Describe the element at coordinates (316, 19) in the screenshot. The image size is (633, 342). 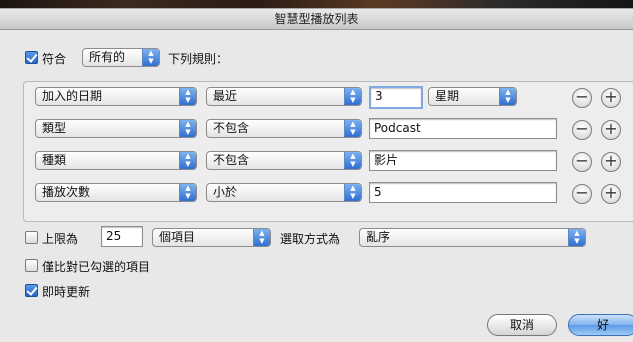
I see `dialog-title: 智慧型播放列表` at that location.